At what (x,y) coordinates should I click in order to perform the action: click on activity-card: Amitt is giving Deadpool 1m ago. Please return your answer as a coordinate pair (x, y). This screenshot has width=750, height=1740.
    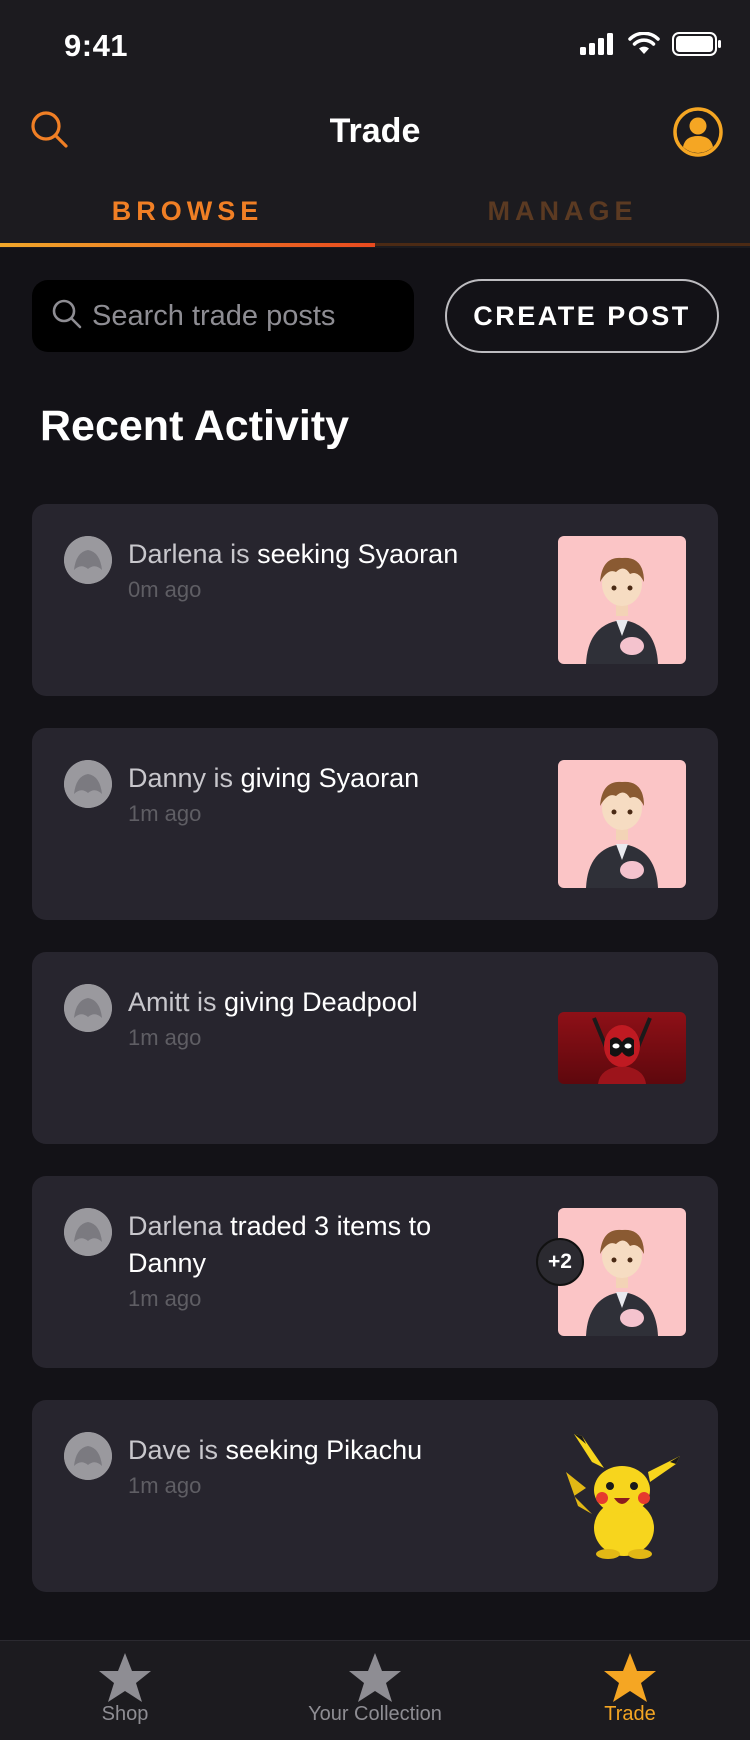
    Looking at the image, I should click on (375, 1048).